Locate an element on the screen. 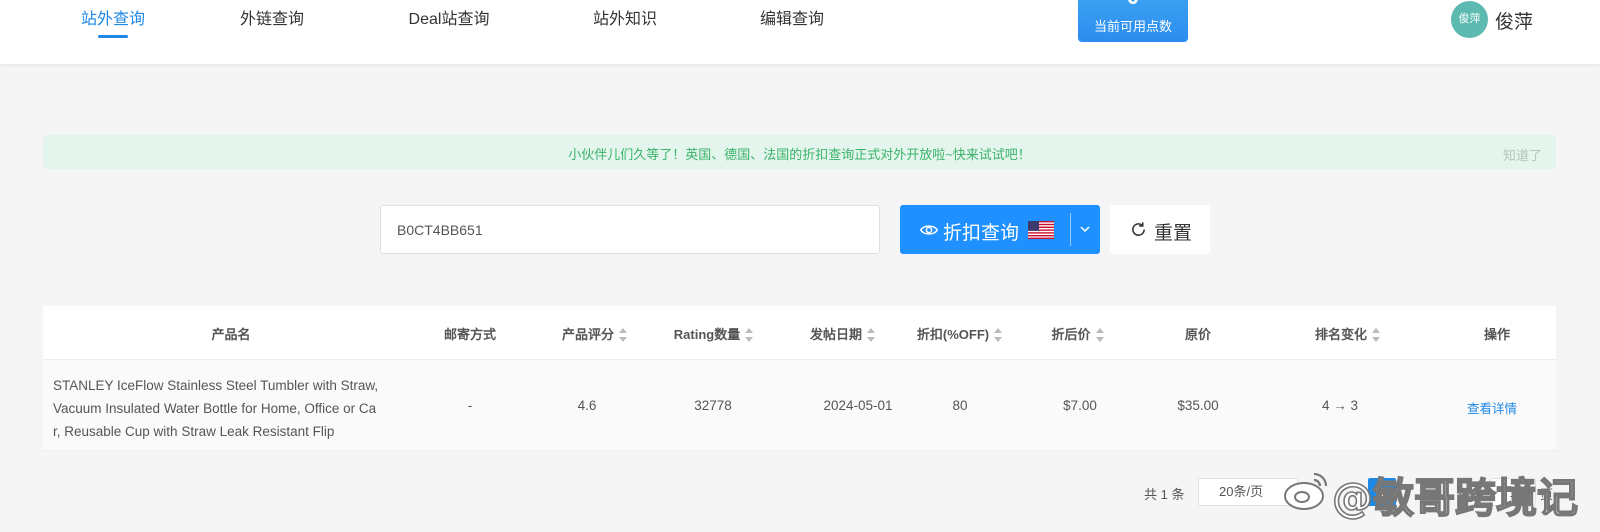 This screenshot has width=1600, height=532. discount-query-button: 折扣查询 is located at coordinates (1000, 229).